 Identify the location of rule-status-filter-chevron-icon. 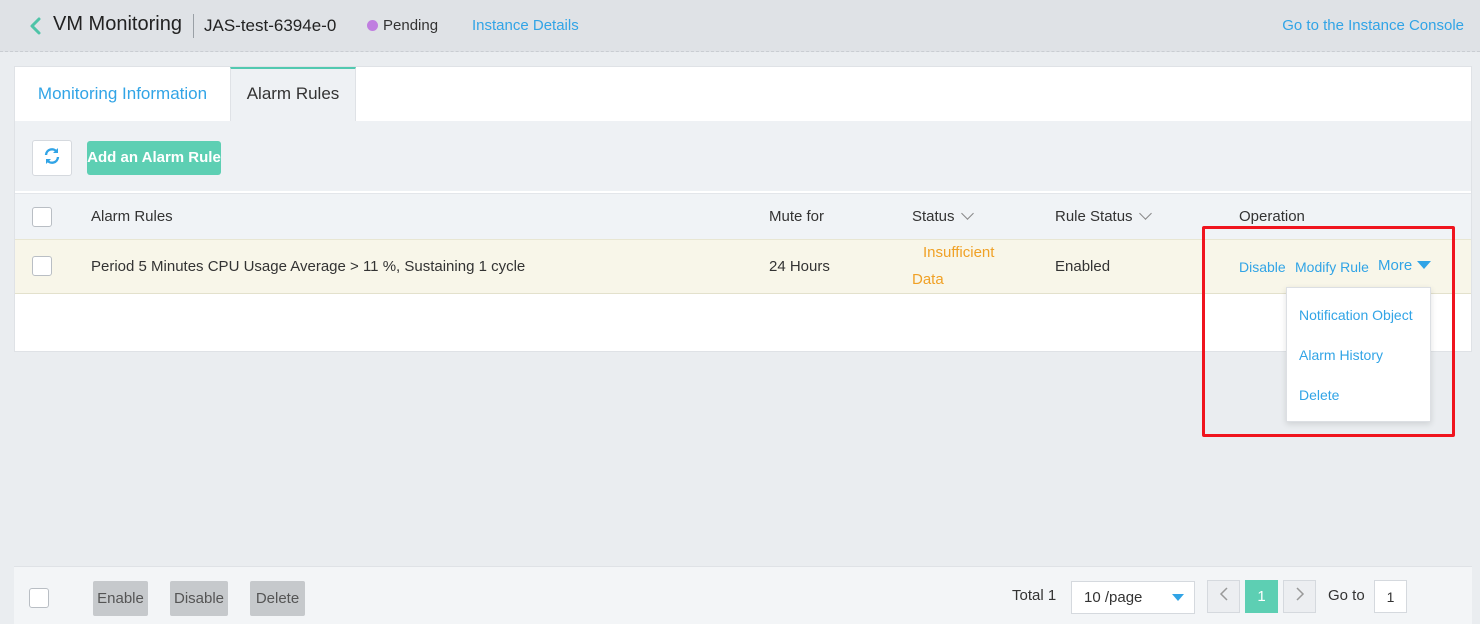
(1145, 213).